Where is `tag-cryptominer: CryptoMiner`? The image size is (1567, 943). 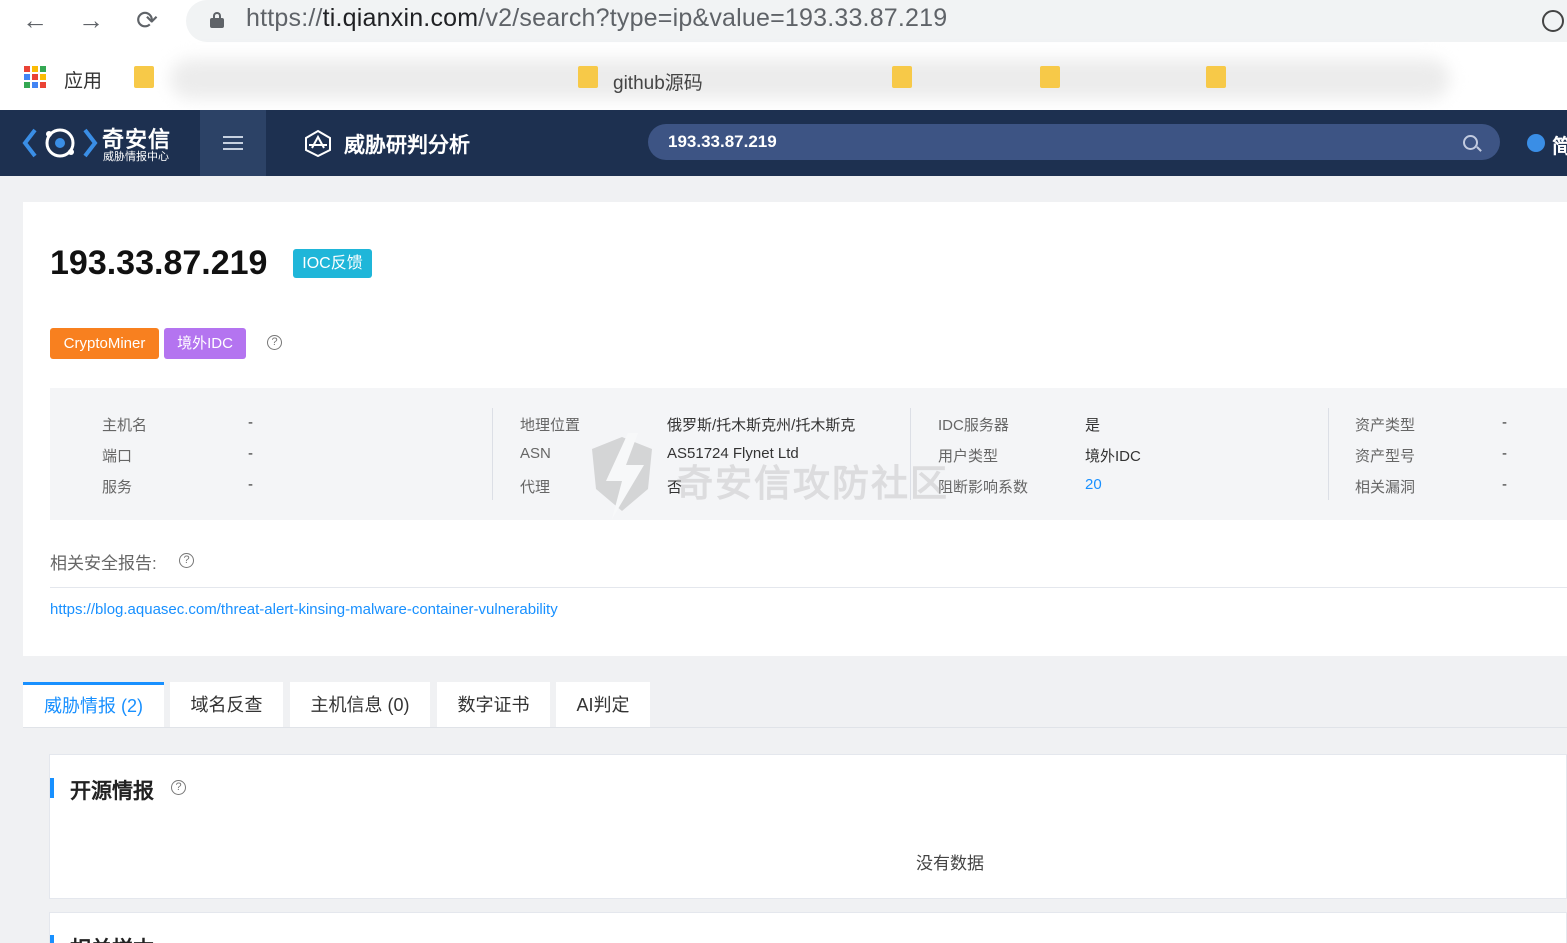
tag-cryptominer: CryptoMiner is located at coordinates (104, 343).